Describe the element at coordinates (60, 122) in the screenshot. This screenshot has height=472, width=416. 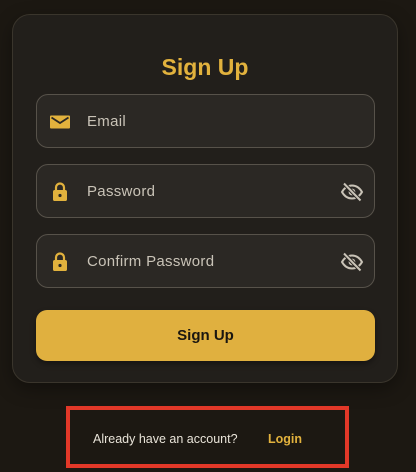
I see `mail-icon` at that location.